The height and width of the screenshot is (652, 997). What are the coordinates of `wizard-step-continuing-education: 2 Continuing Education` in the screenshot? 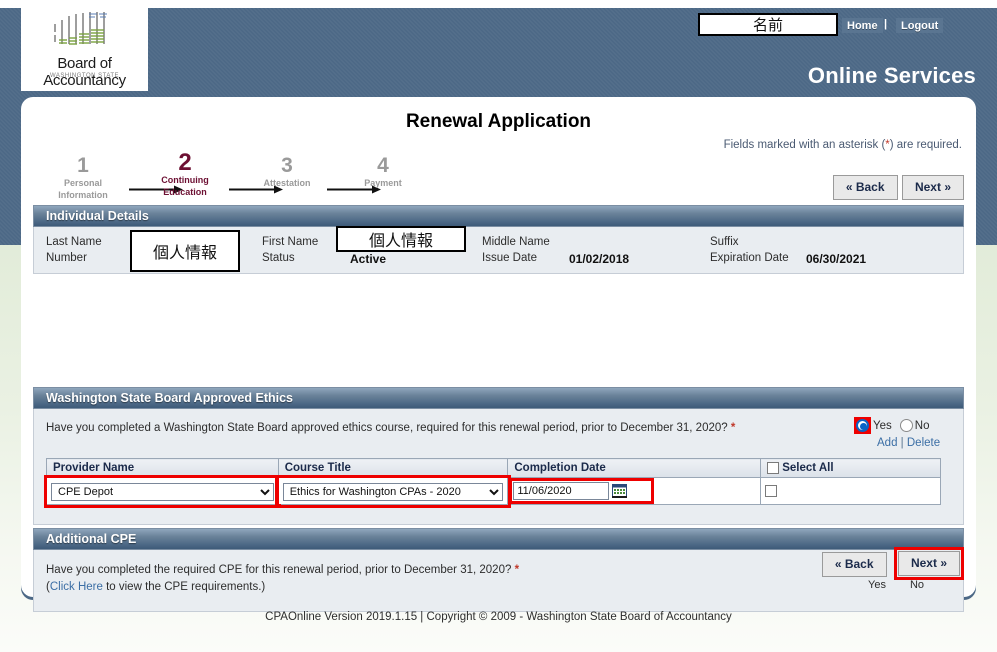 It's located at (185, 173).